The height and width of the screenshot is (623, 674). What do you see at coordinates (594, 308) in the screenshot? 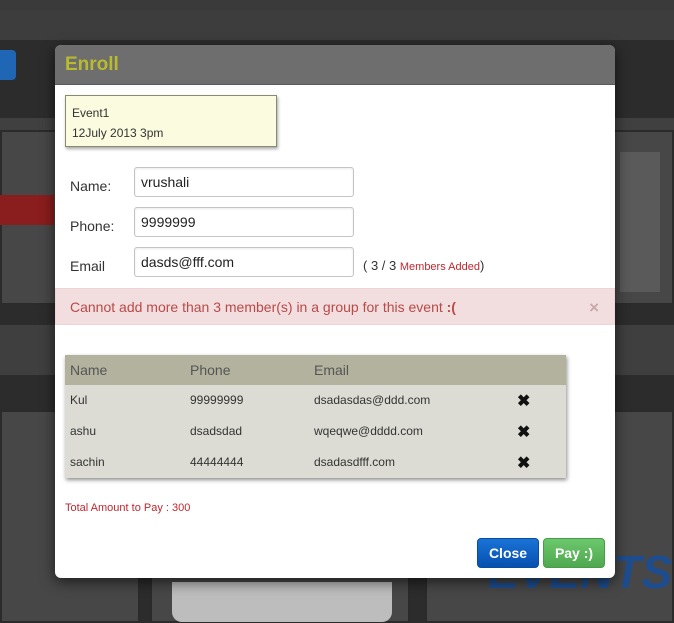
I see `alert-close-icon: ×` at bounding box center [594, 308].